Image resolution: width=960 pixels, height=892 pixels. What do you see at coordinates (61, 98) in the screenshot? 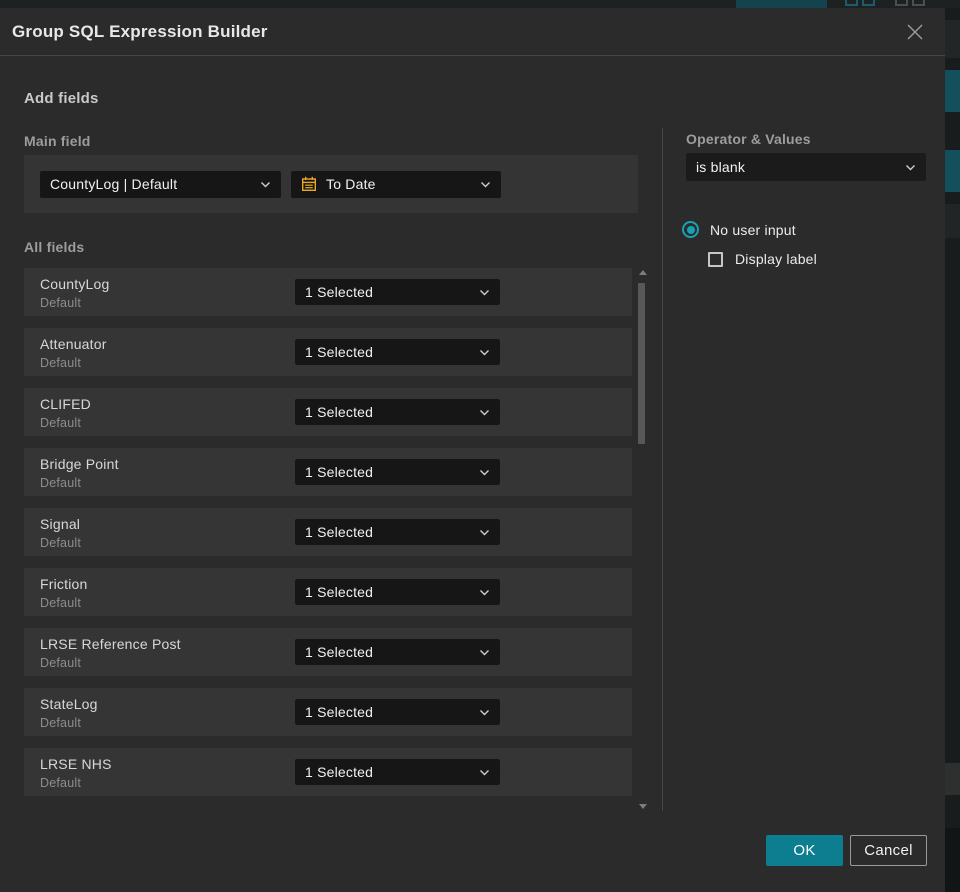
I see `add-fields-heading: Add fields` at bounding box center [61, 98].